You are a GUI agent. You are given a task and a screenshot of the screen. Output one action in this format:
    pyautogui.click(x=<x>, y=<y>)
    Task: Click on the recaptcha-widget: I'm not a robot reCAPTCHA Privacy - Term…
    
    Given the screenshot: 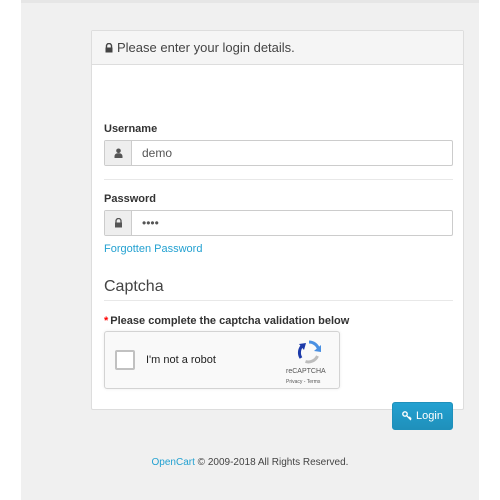 What is the action you would take?
    pyautogui.click(x=222, y=360)
    